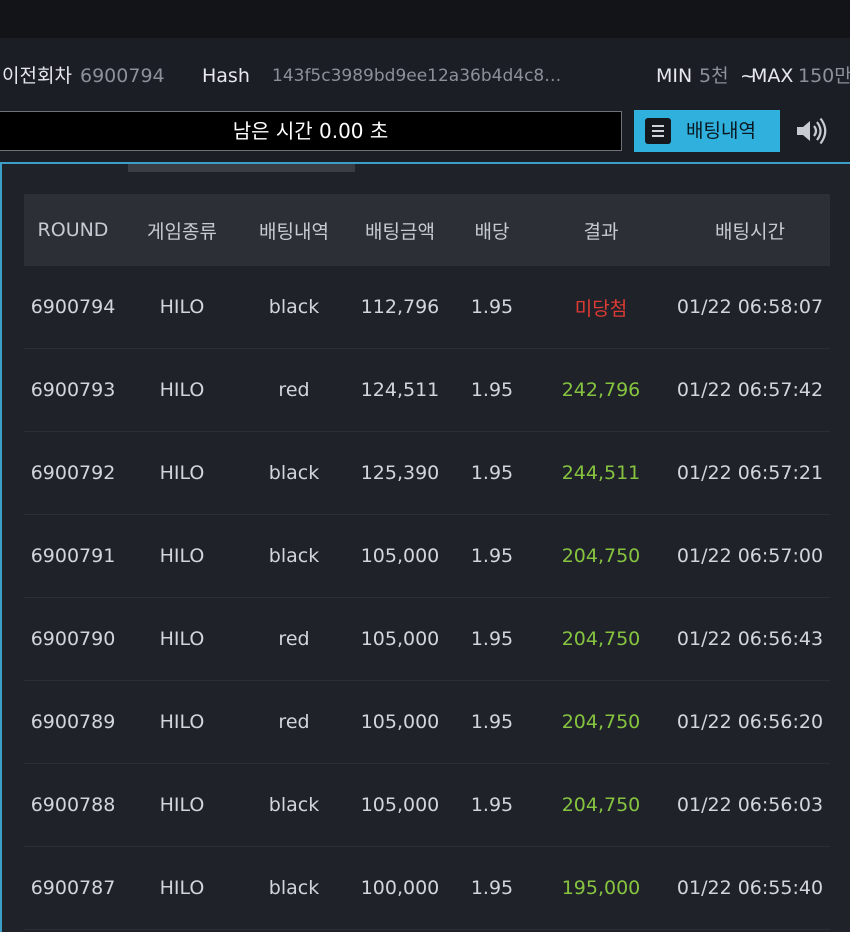 The image size is (850, 932). What do you see at coordinates (750, 805) in the screenshot?
I see `time-cell: 01/22 06:56:03` at bounding box center [750, 805].